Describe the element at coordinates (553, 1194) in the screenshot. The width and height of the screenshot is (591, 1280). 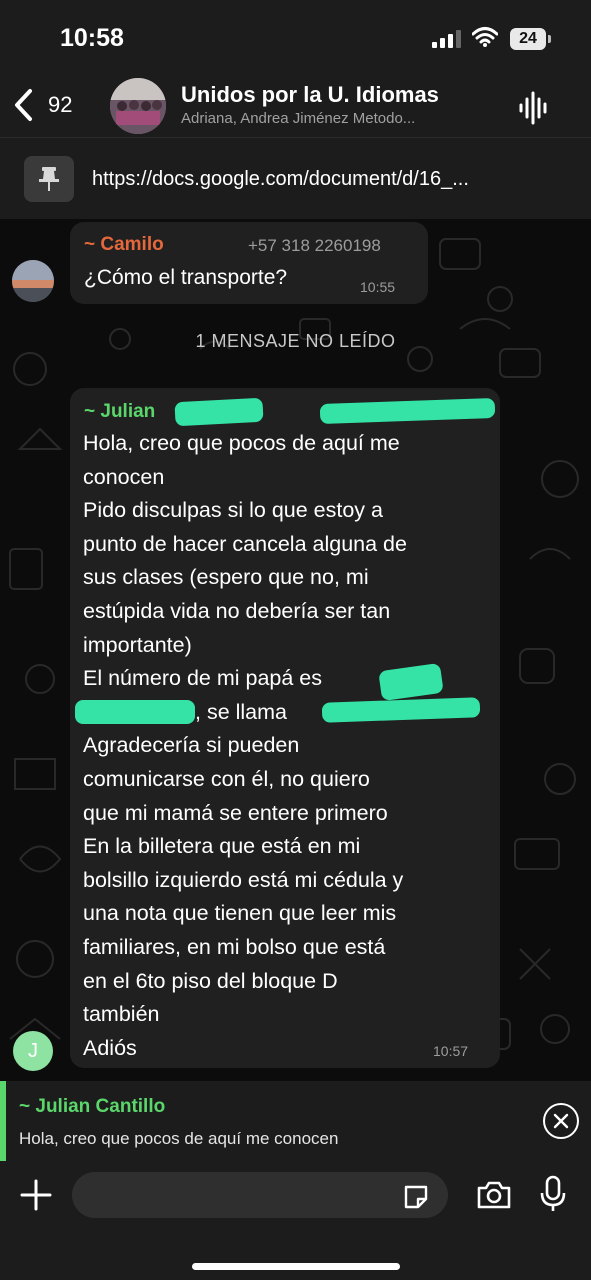
I see `microphone-icon` at that location.